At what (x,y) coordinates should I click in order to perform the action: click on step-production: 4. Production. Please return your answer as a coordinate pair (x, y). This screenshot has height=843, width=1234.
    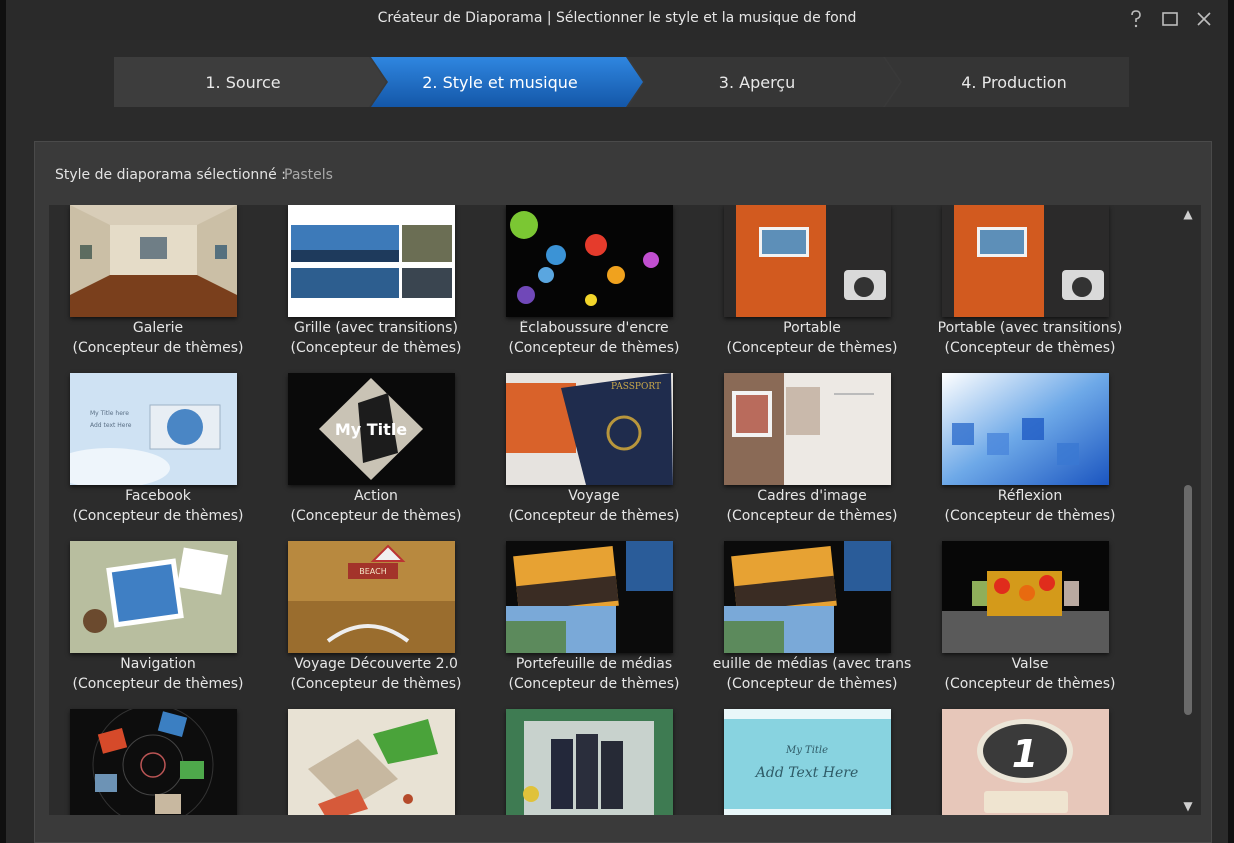
    Looking at the image, I should click on (1014, 82).